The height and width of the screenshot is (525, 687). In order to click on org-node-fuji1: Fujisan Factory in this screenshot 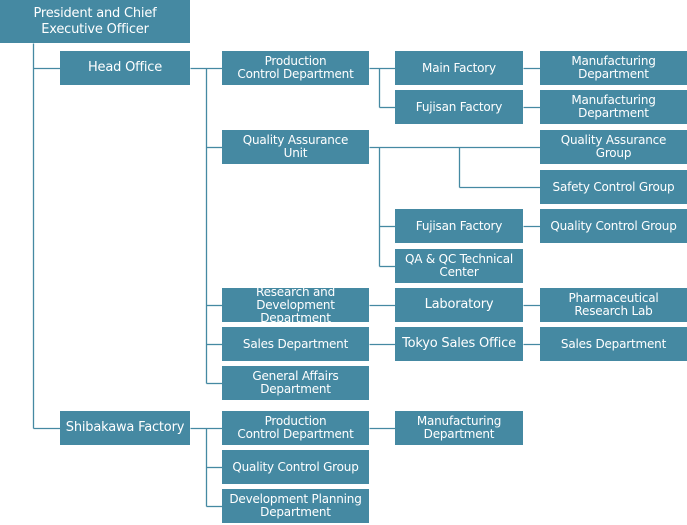, I will do `click(459, 107)`.